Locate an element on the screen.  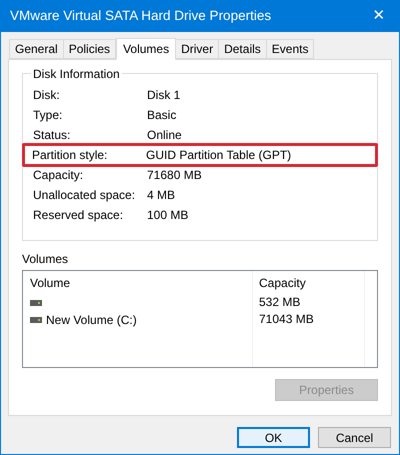
field-label: Unallocated space: is located at coordinates (84, 195).